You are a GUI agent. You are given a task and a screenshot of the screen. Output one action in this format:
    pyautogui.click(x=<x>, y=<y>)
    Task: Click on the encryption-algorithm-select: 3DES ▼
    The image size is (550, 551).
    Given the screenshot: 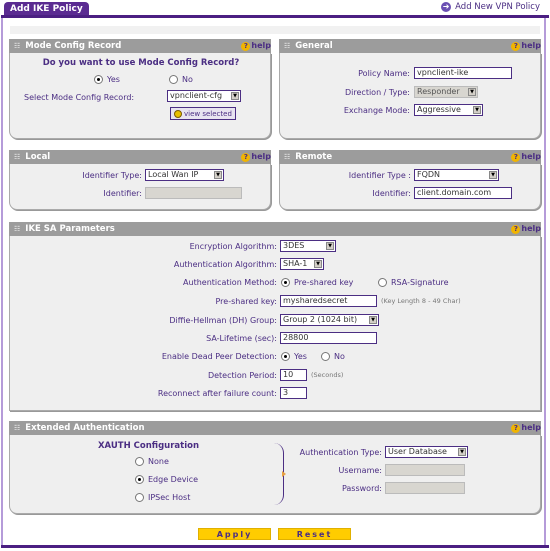 What is the action you would take?
    pyautogui.click(x=308, y=246)
    